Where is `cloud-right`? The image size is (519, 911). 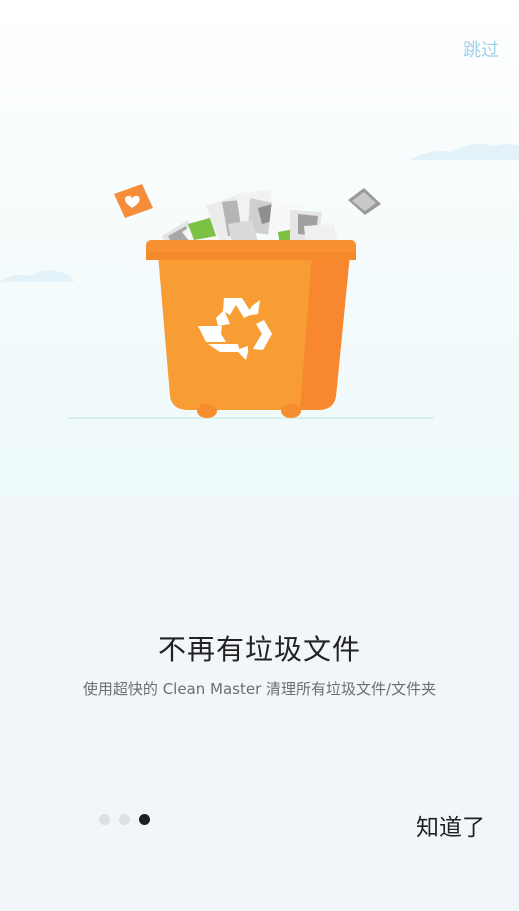 cloud-right is located at coordinates (464, 152).